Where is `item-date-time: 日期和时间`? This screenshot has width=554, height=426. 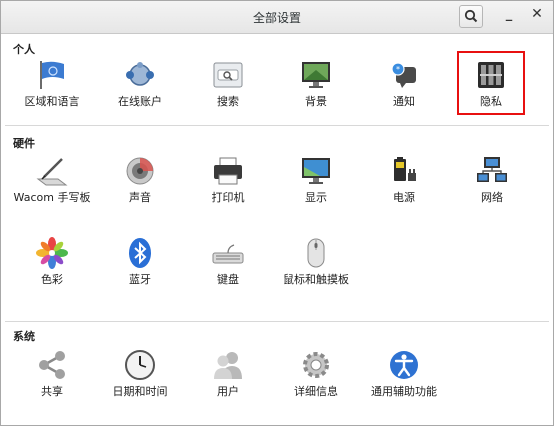 item-date-time: 日期和时间 is located at coordinates (140, 386).